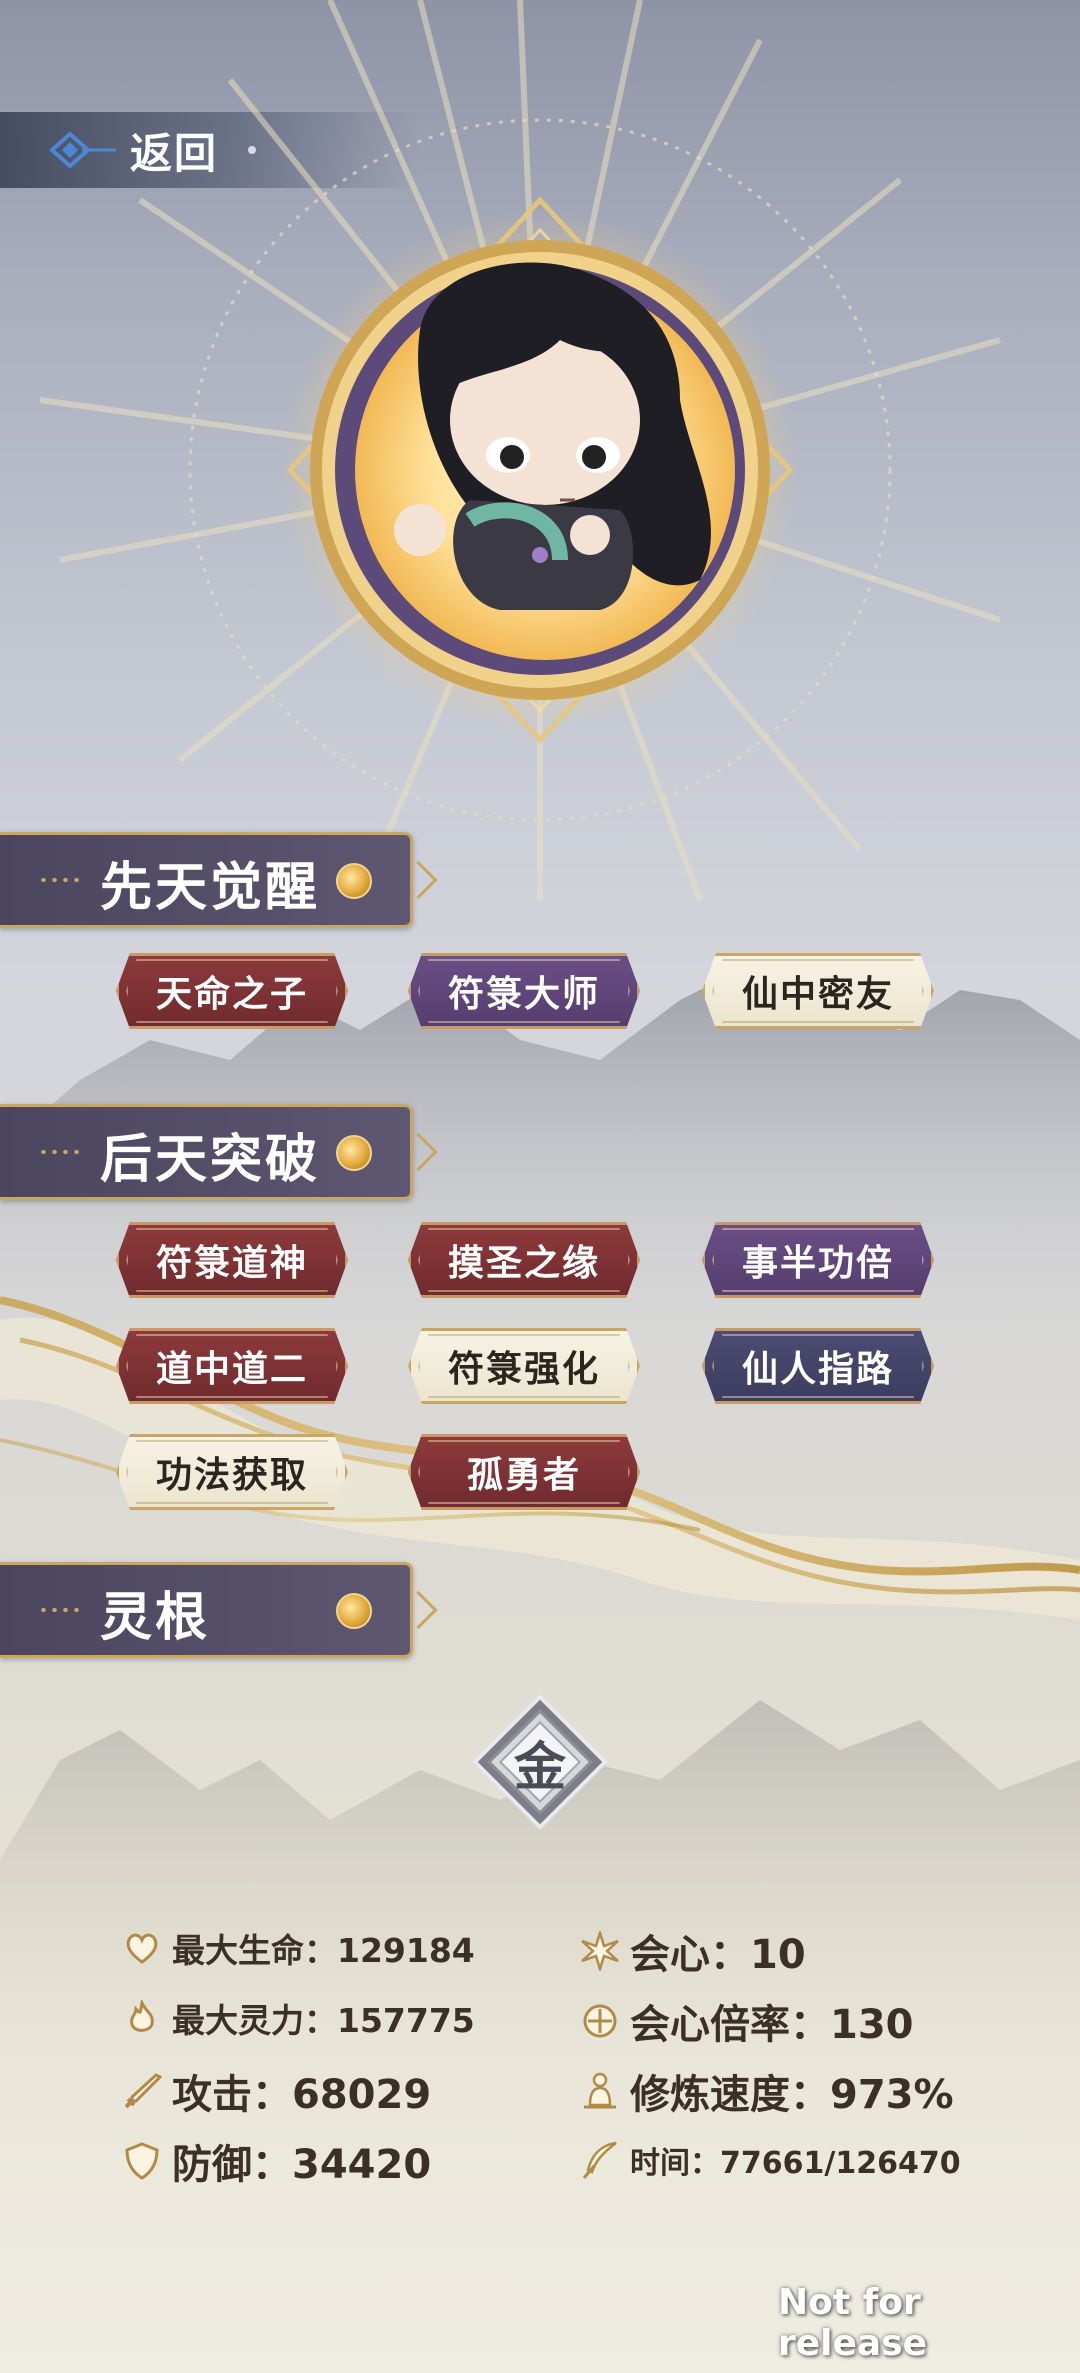  Describe the element at coordinates (155, 1618) in the screenshot. I see `section-title: 灵根` at that location.